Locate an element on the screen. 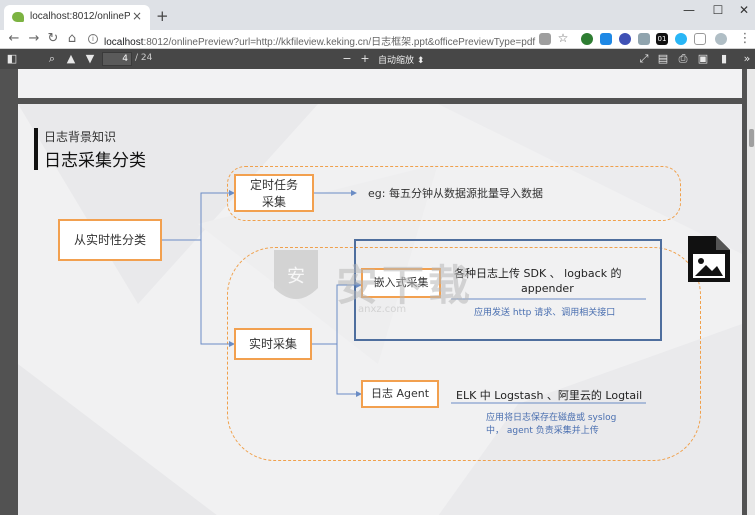 This screenshot has height=515, width=755. browser-tab: localhost:8012/onlinePreview × is located at coordinates (77, 17).